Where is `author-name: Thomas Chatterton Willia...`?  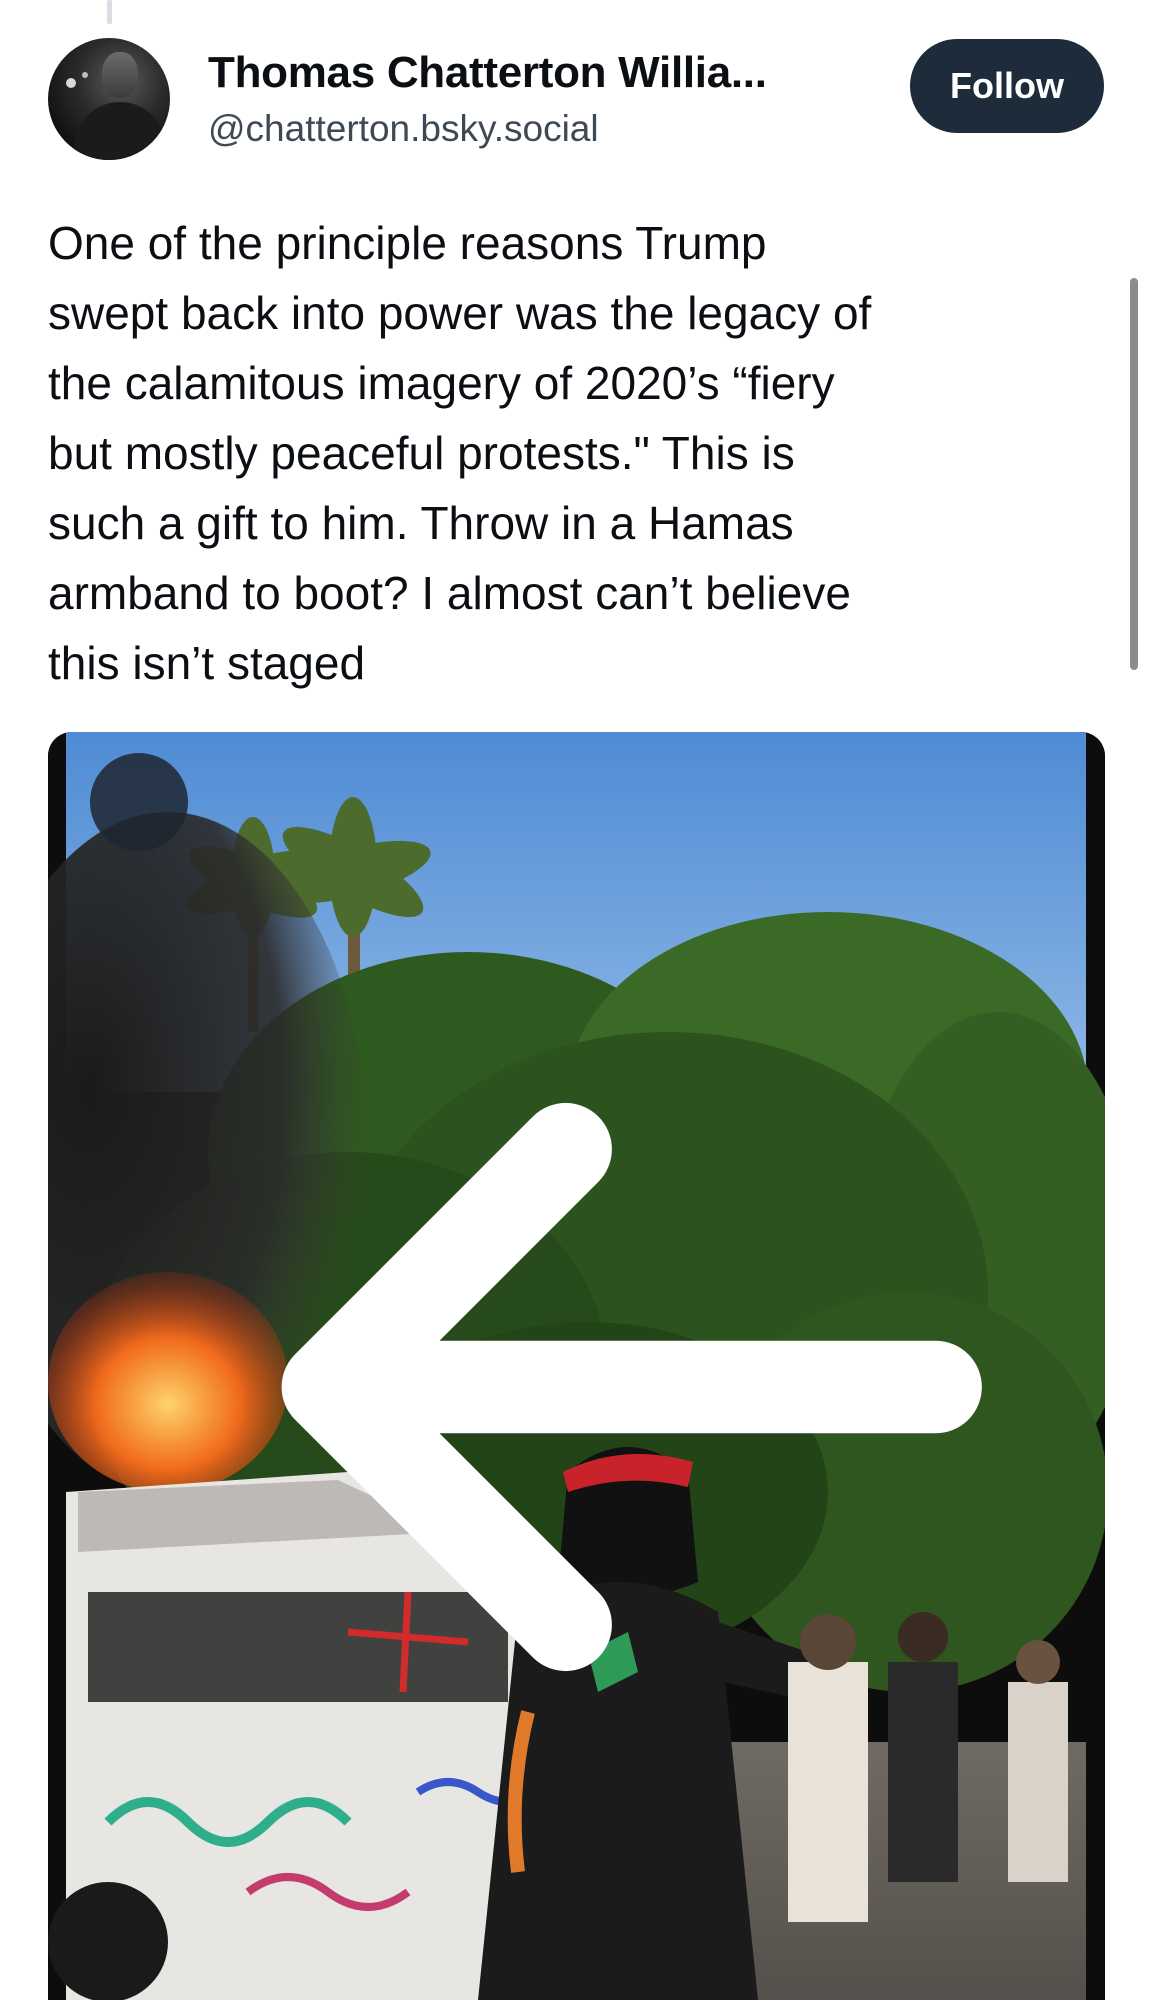
author-name: Thomas Chatterton Willia... is located at coordinates (487, 73).